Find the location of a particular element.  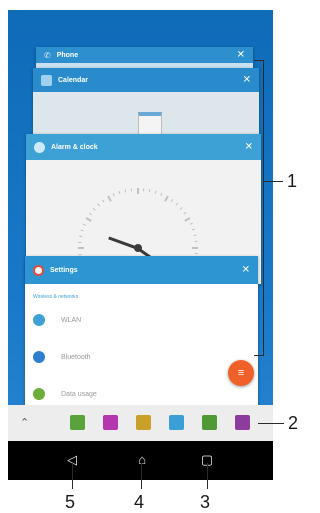

callout-bracket-vertical is located at coordinates (263, 207).